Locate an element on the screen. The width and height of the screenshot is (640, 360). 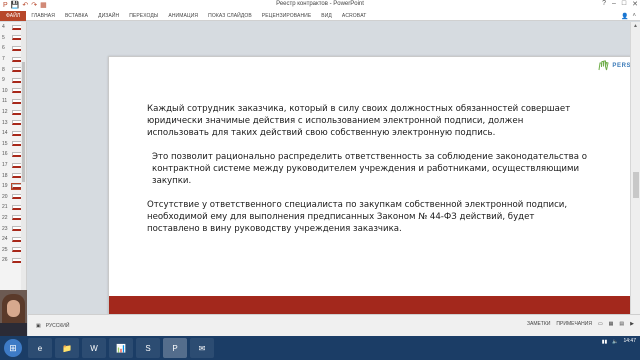
slideshow-view-icon: ▶ is located at coordinates (632, 324).